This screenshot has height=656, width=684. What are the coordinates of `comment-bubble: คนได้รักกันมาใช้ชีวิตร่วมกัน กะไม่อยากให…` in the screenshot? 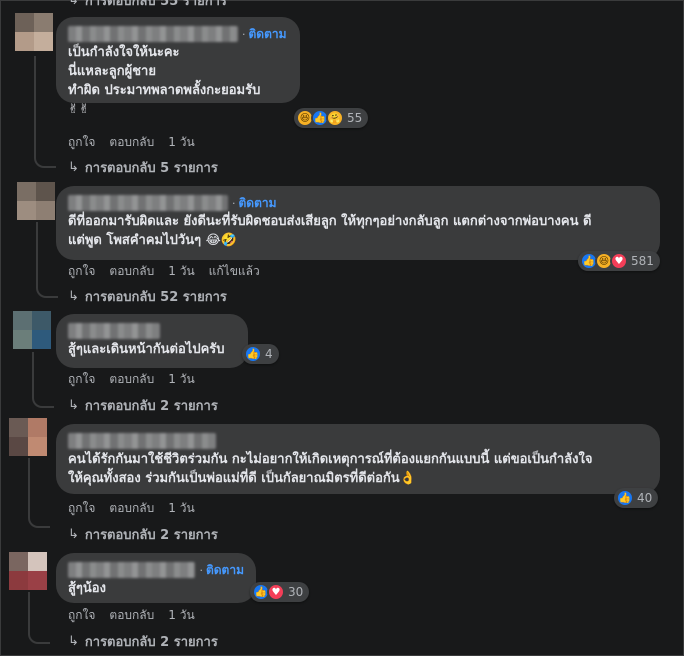 It's located at (358, 459).